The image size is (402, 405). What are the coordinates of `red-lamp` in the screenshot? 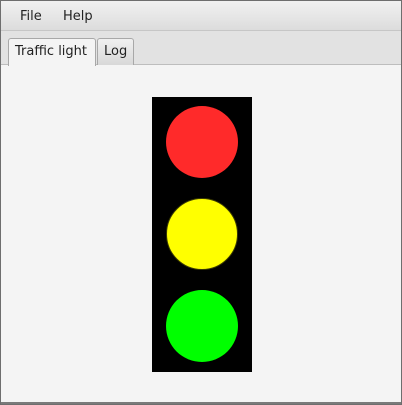 It's located at (202, 142).